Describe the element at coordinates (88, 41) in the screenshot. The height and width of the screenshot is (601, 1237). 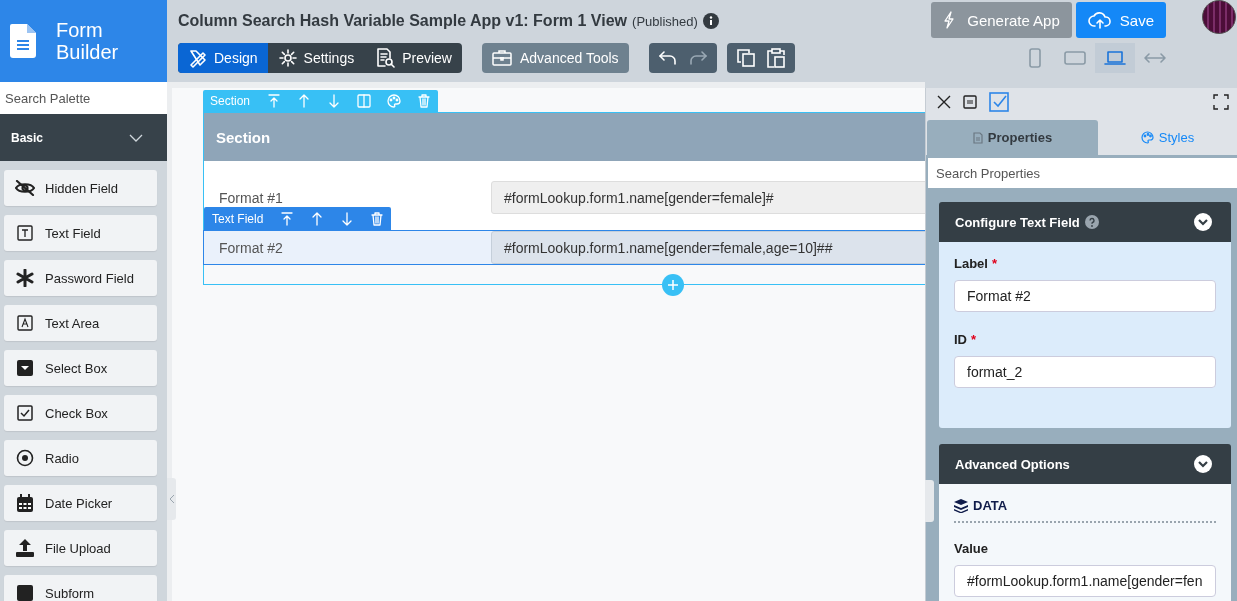
I see `app-title: Form Builder` at that location.